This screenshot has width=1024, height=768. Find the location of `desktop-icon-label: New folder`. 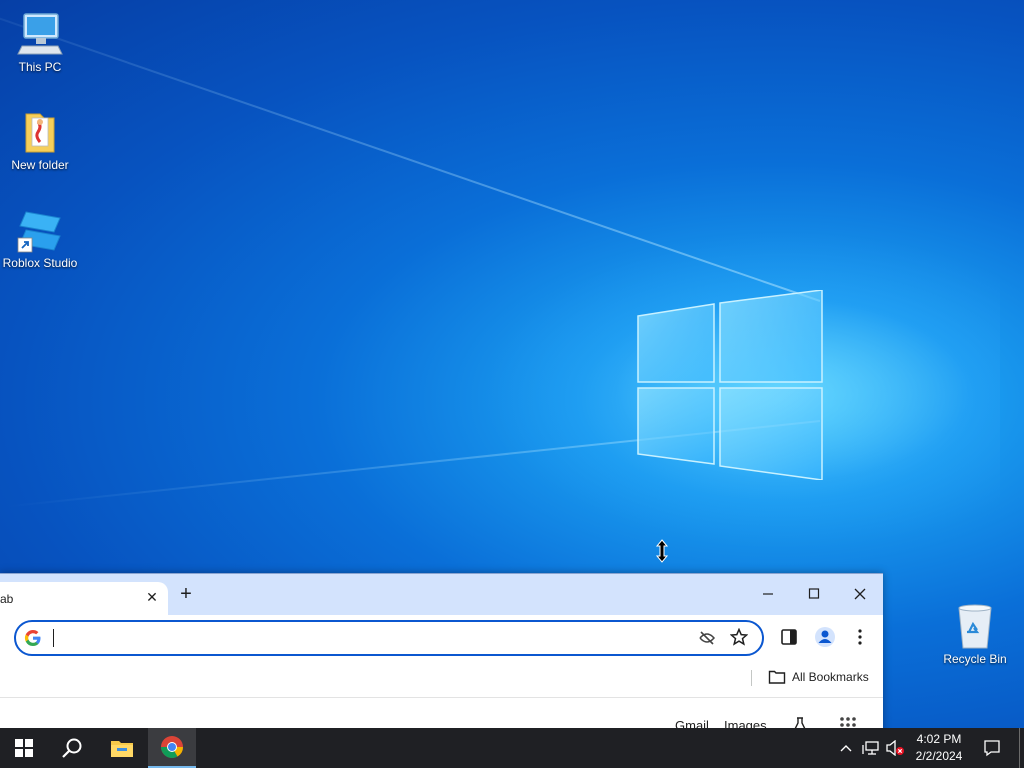

desktop-icon-label: New folder is located at coordinates (40, 165).